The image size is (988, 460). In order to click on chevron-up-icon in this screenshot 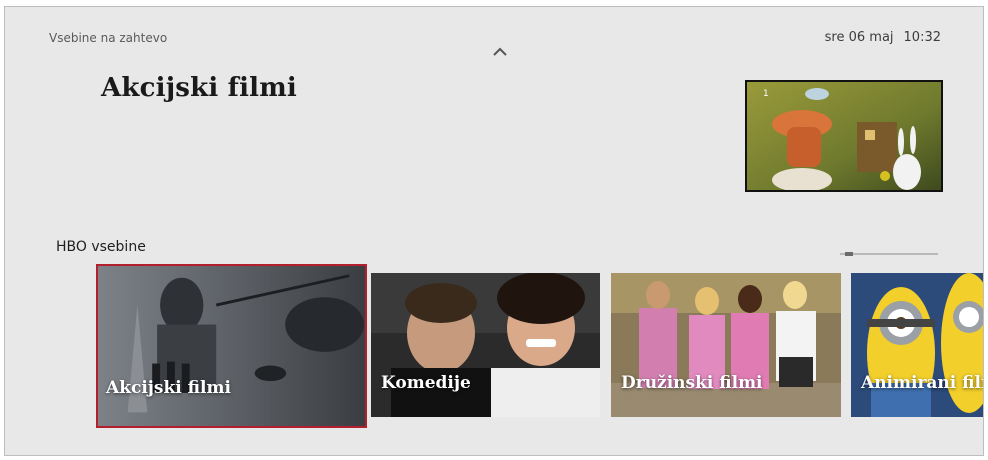, I will do `click(500, 52)`.